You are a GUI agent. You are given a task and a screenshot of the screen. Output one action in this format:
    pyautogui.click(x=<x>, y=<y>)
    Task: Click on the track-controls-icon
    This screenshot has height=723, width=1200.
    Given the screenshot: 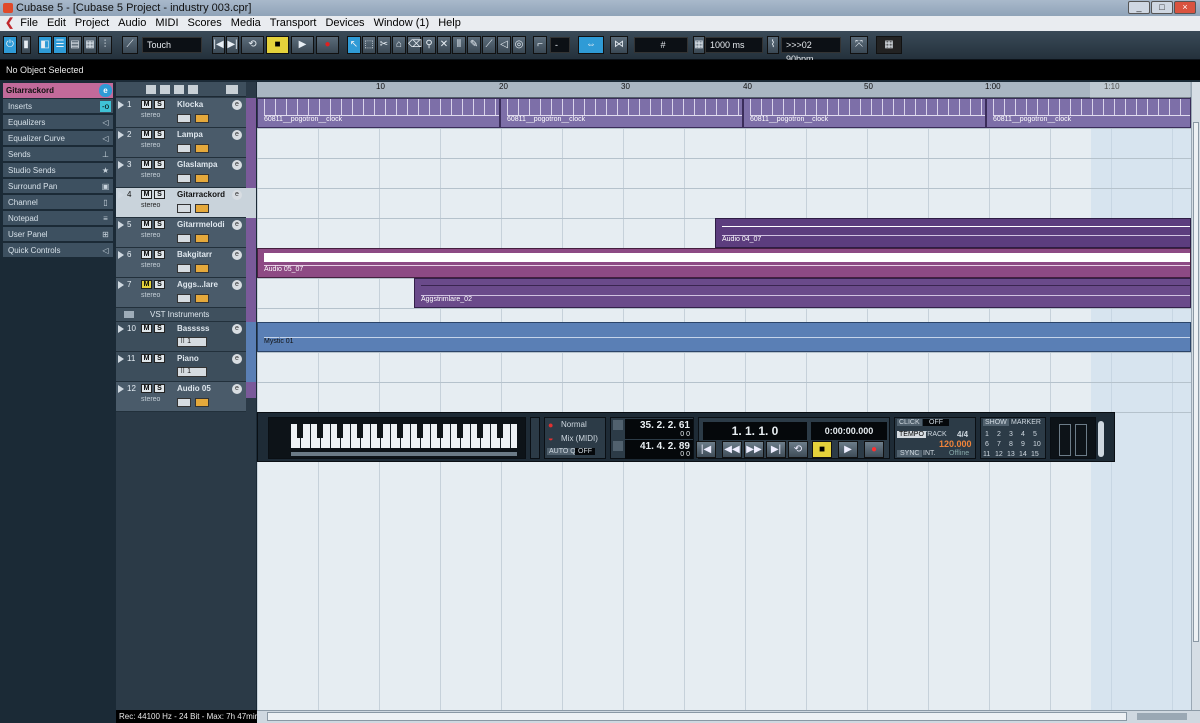 What is the action you would take?
    pyautogui.click(x=232, y=89)
    